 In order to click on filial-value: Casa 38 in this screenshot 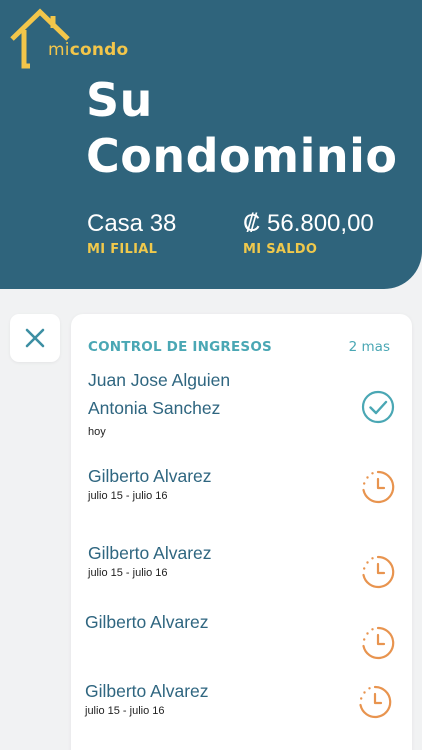, I will do `click(132, 223)`.